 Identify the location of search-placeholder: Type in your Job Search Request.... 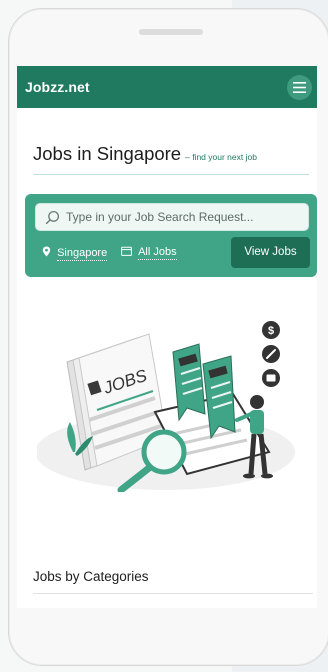
(160, 217).